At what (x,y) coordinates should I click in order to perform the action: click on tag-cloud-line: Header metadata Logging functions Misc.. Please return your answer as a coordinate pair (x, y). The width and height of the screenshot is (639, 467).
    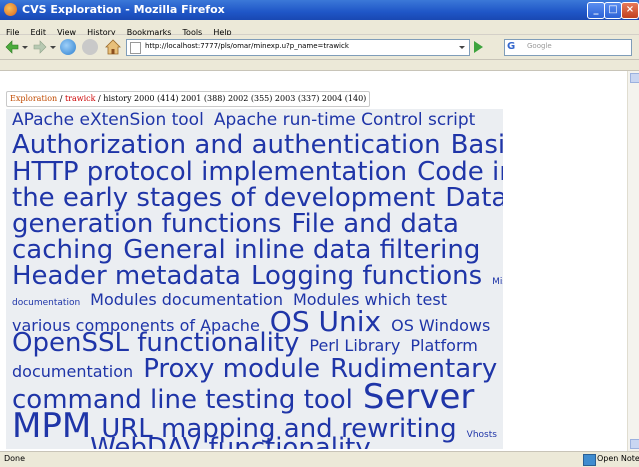
    Looking at the image, I should click on (257, 276).